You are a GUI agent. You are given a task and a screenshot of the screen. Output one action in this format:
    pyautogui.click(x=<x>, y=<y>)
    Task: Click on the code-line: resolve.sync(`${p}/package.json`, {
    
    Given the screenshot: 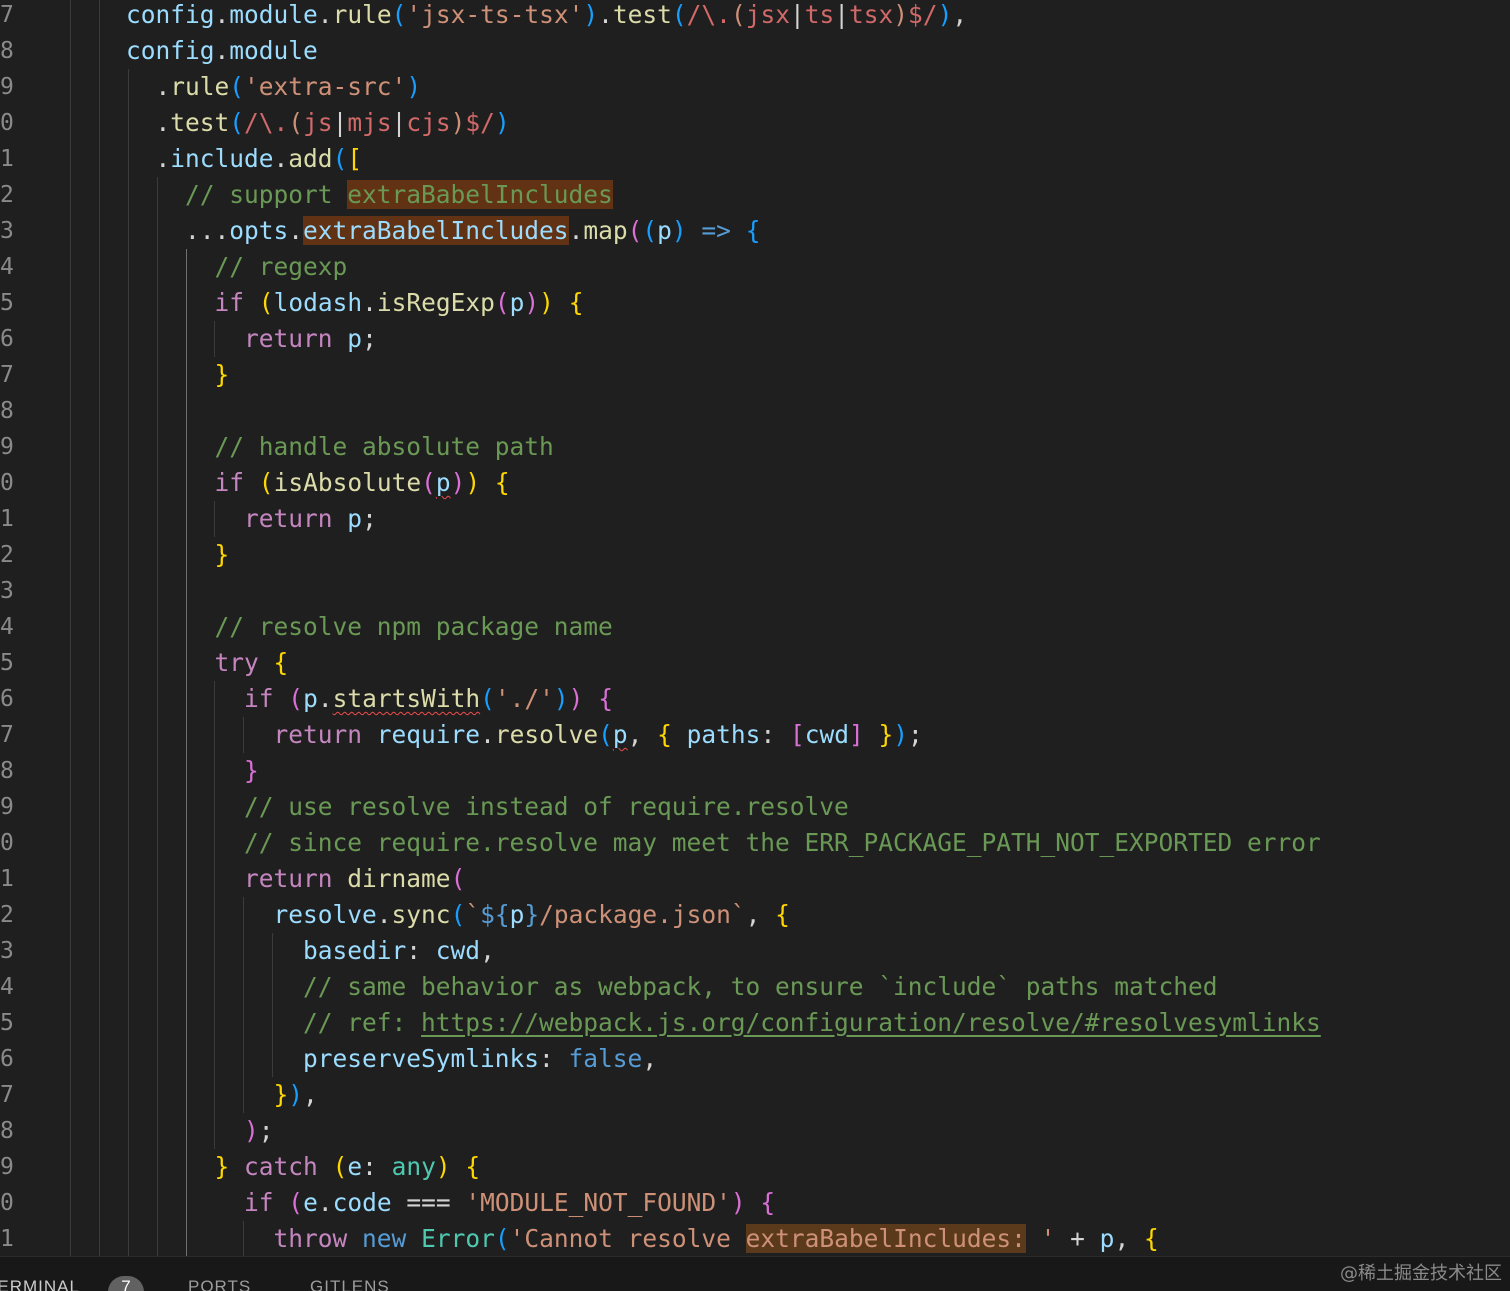 What is the action you would take?
    pyautogui.click(x=458, y=915)
    